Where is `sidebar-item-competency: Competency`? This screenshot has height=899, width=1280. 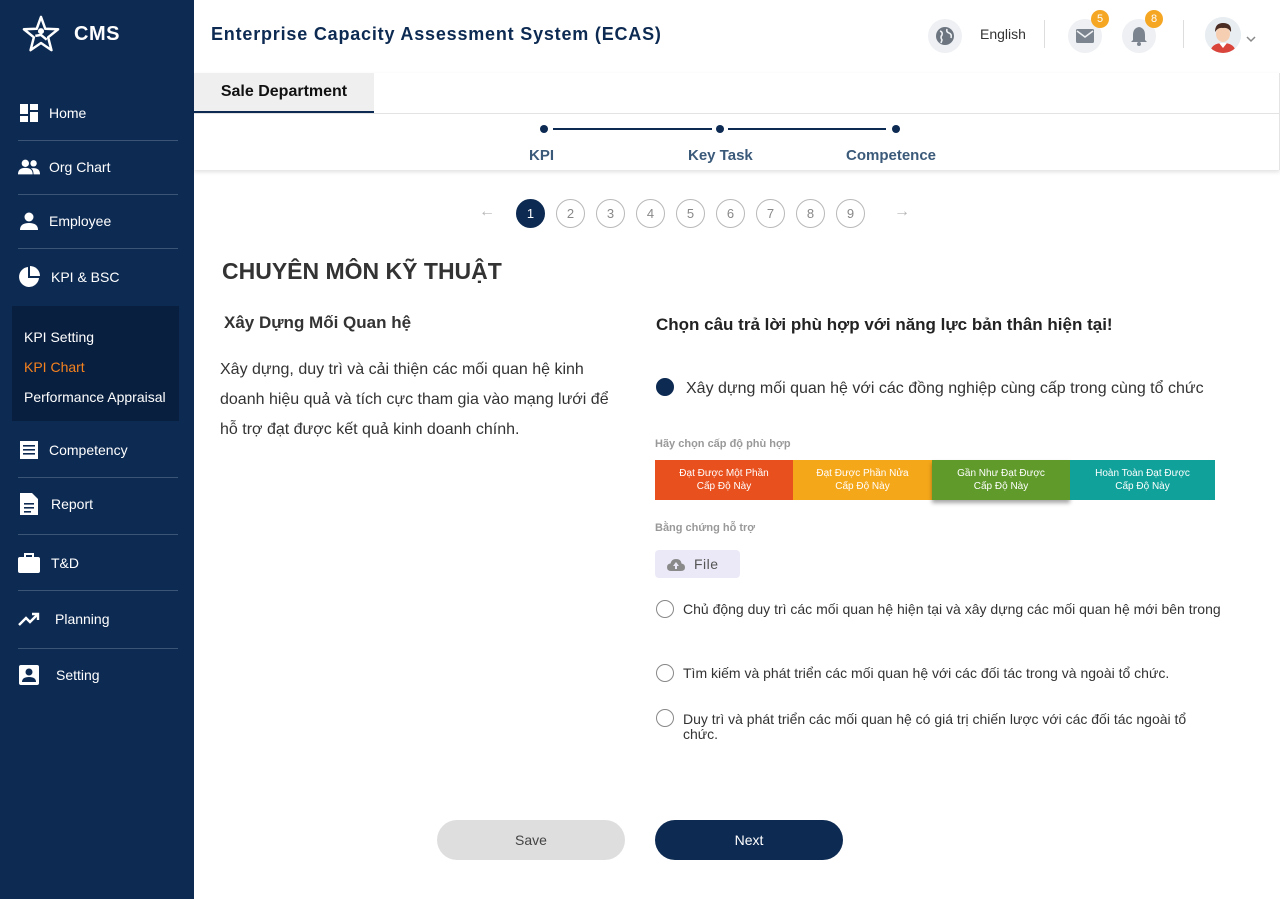
sidebar-item-competency: Competency is located at coordinates (98, 450).